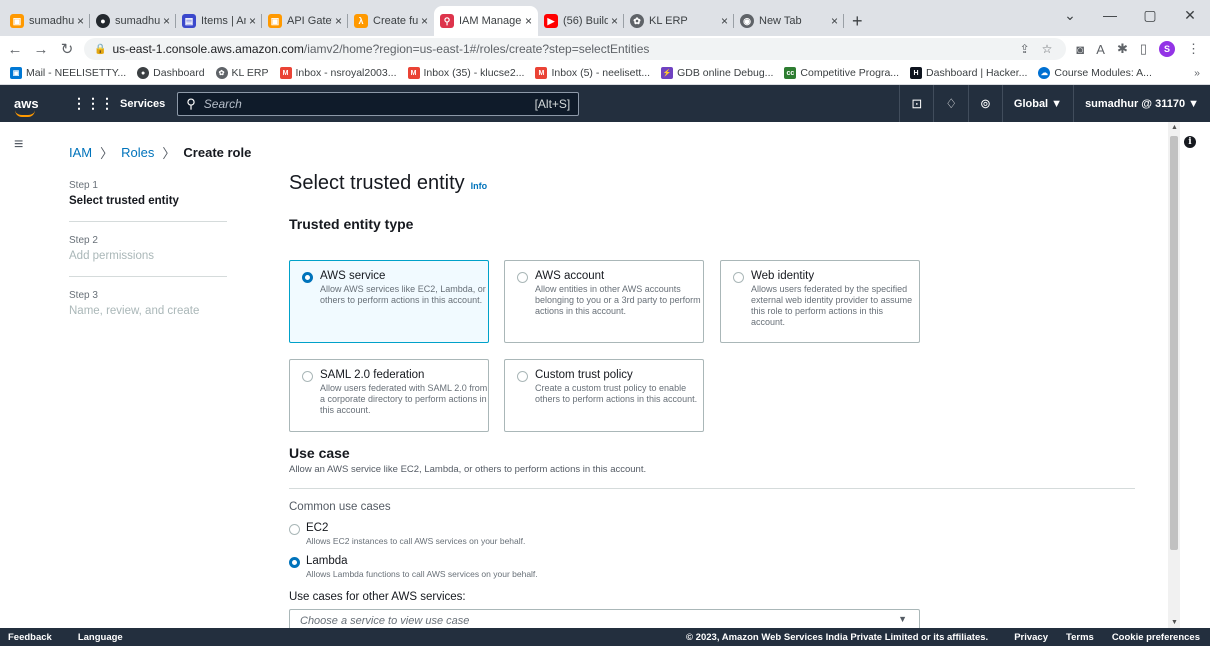 The image size is (1210, 646). Describe the element at coordinates (275, 21) in the screenshot. I see `api-gateway-icon: ▣` at that location.